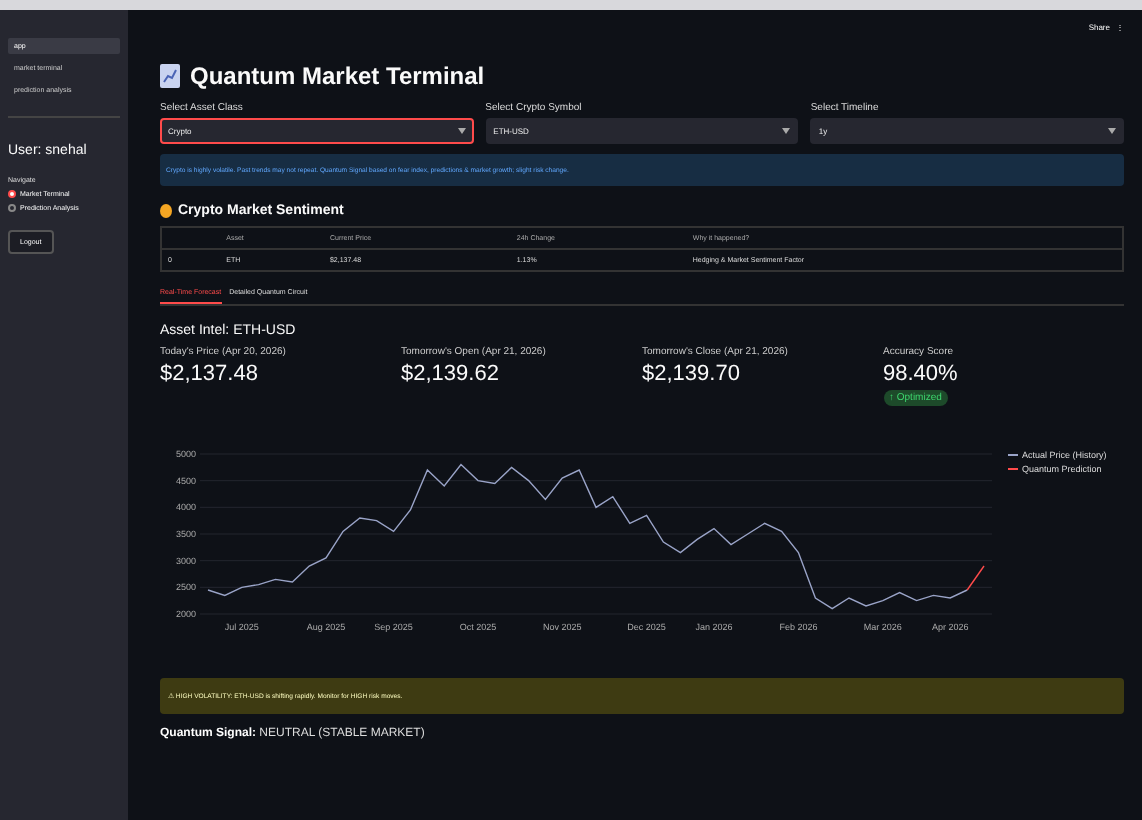 The image size is (1142, 820). Describe the element at coordinates (209, 374) in the screenshot. I see `metric-value: $2,137.48` at that location.